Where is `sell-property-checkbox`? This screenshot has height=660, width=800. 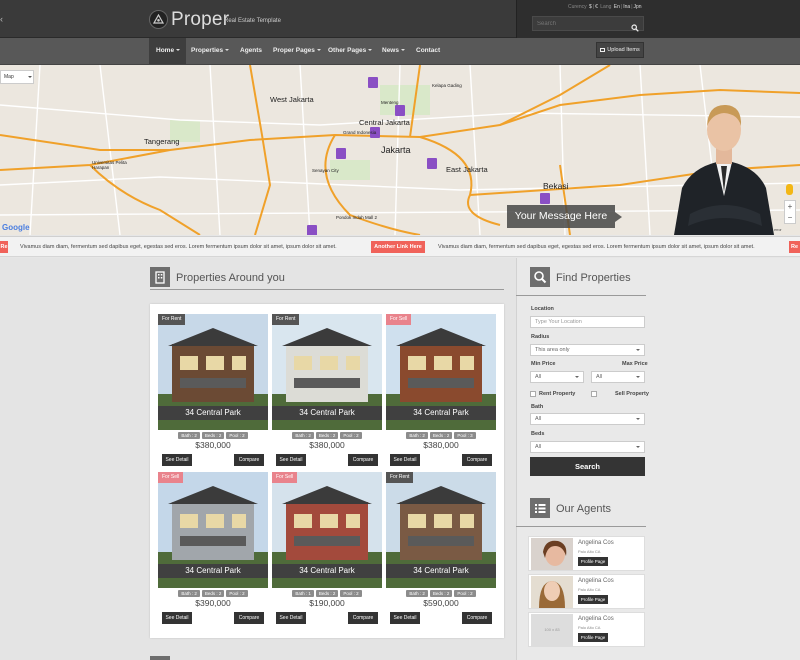
sell-property-checkbox is located at coordinates (594, 394).